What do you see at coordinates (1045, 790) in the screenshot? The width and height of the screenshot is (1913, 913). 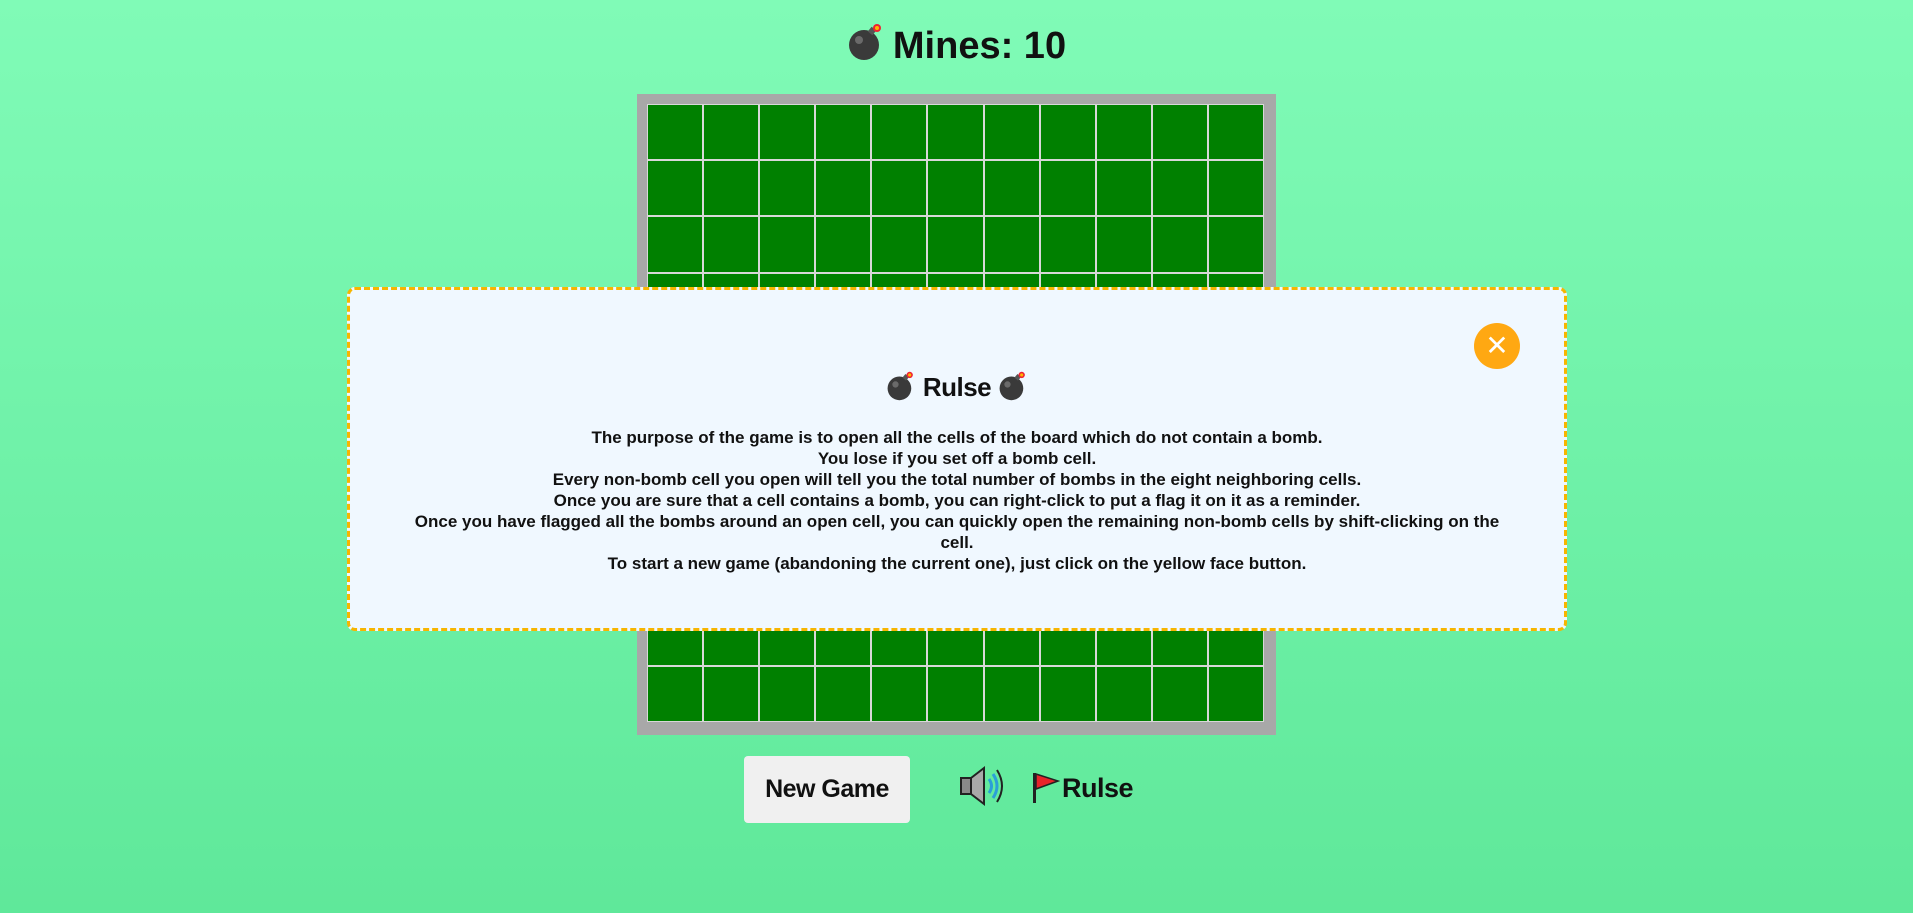 I see `flag-icon` at bounding box center [1045, 790].